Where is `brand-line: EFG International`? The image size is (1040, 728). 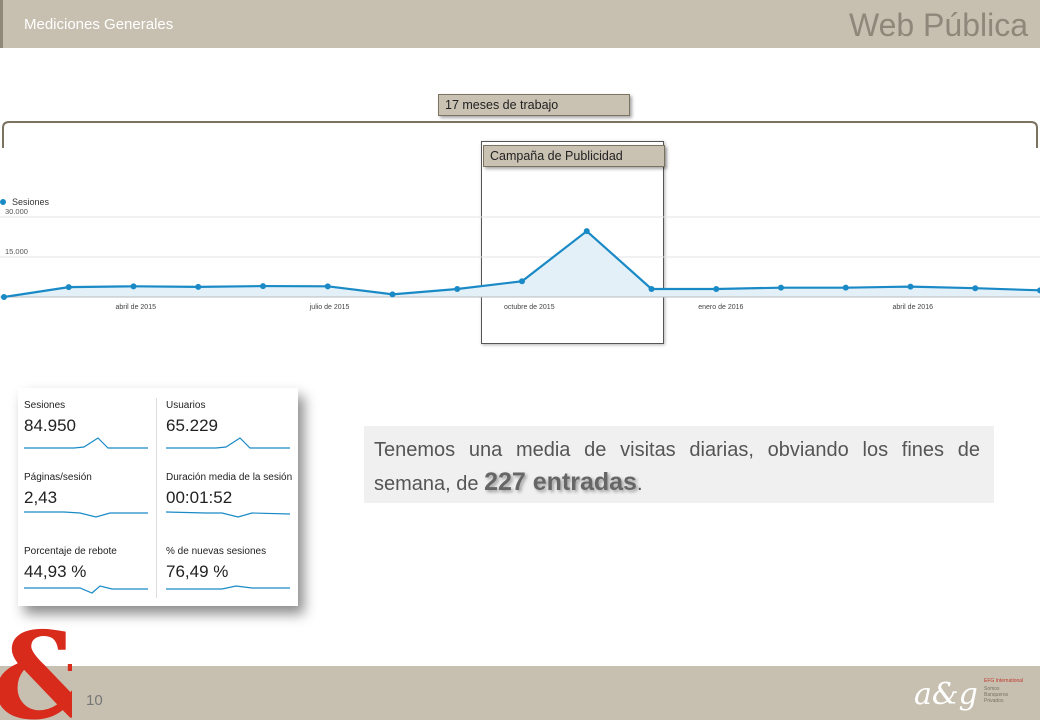
brand-line: EFG International is located at coordinates (1004, 681).